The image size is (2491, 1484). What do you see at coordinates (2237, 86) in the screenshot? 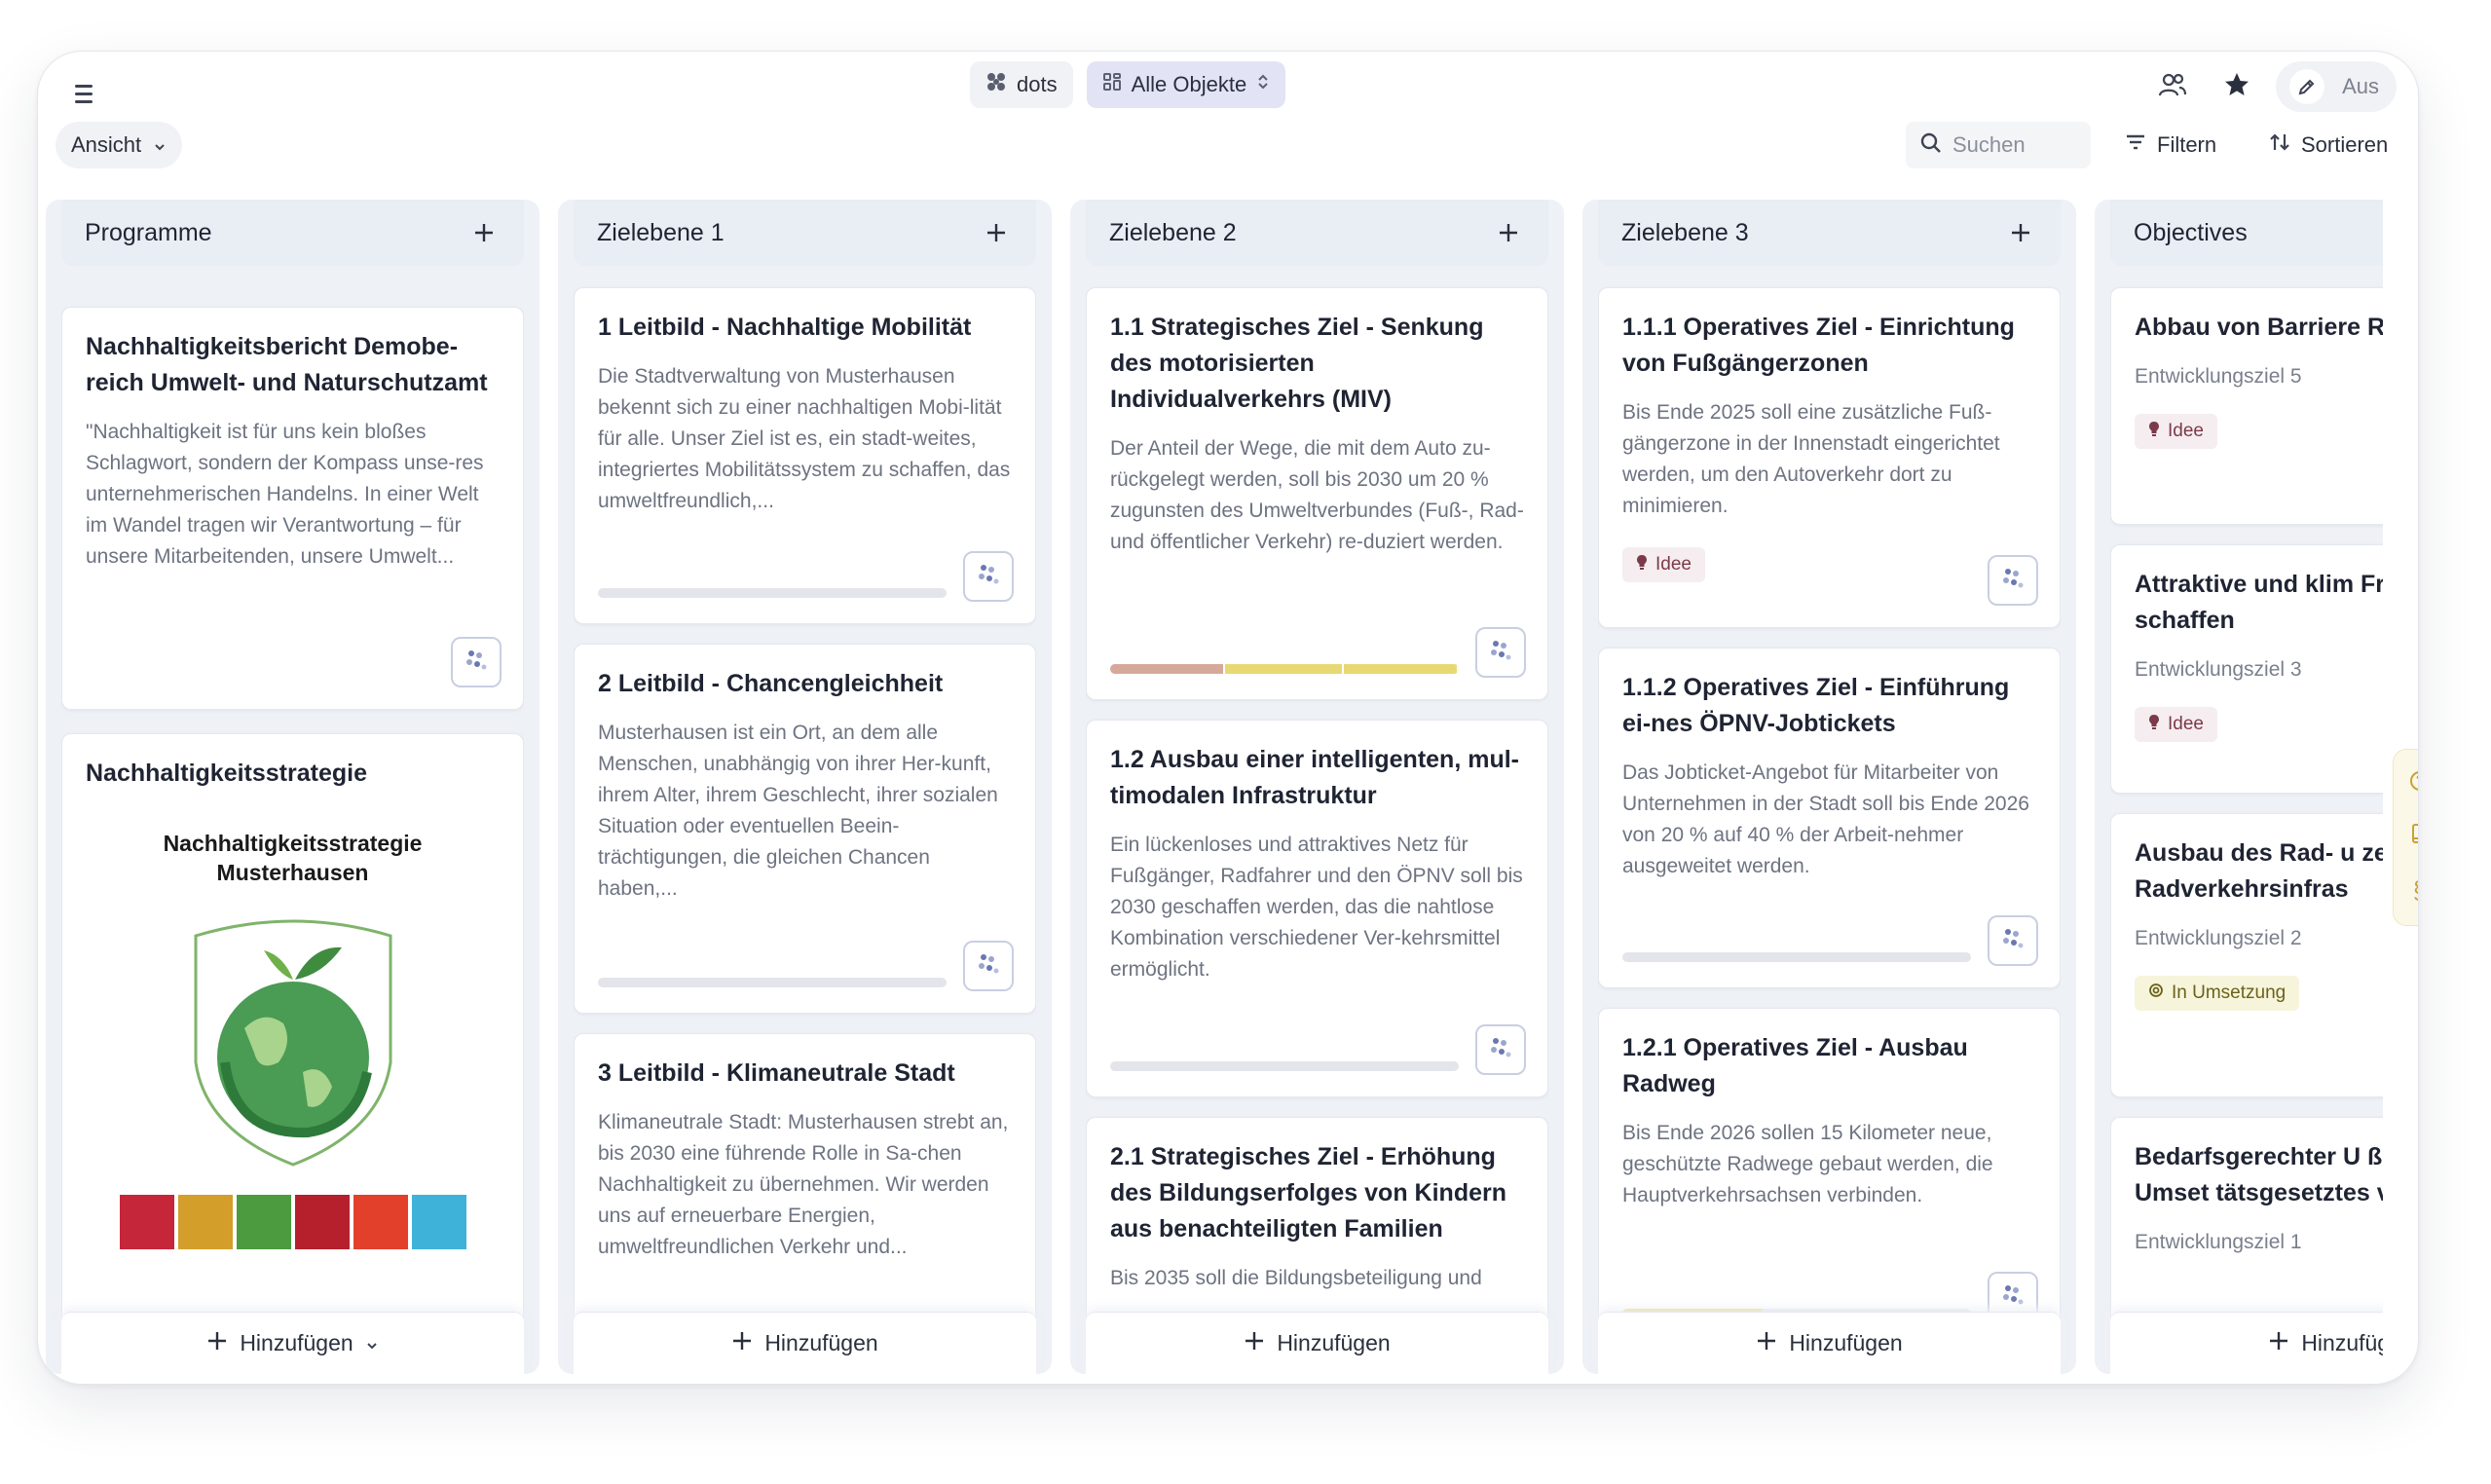
I see `favorite-button` at bounding box center [2237, 86].